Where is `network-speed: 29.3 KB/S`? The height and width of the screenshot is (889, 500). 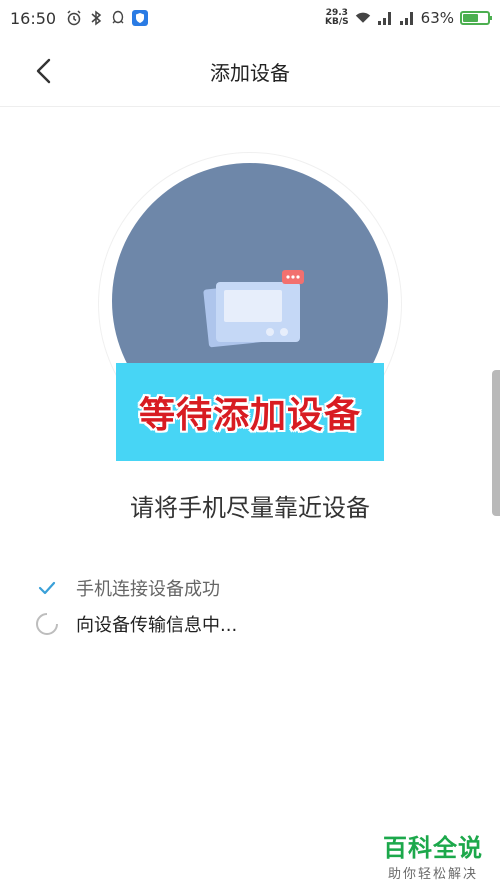
network-speed: 29.3 KB/S is located at coordinates (337, 18).